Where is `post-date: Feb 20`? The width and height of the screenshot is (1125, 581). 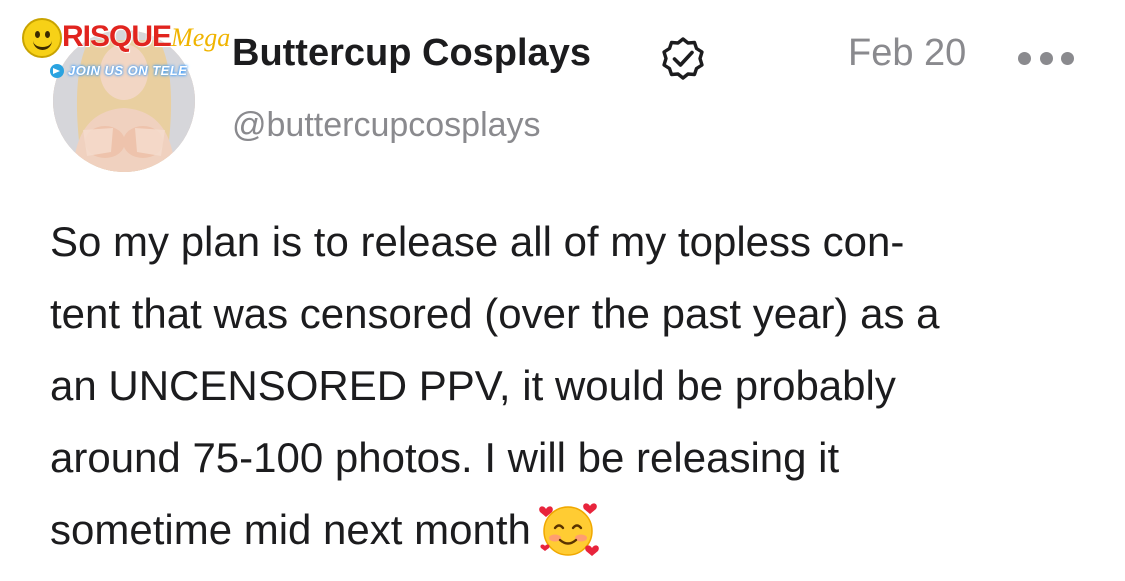 post-date: Feb 20 is located at coordinates (907, 53).